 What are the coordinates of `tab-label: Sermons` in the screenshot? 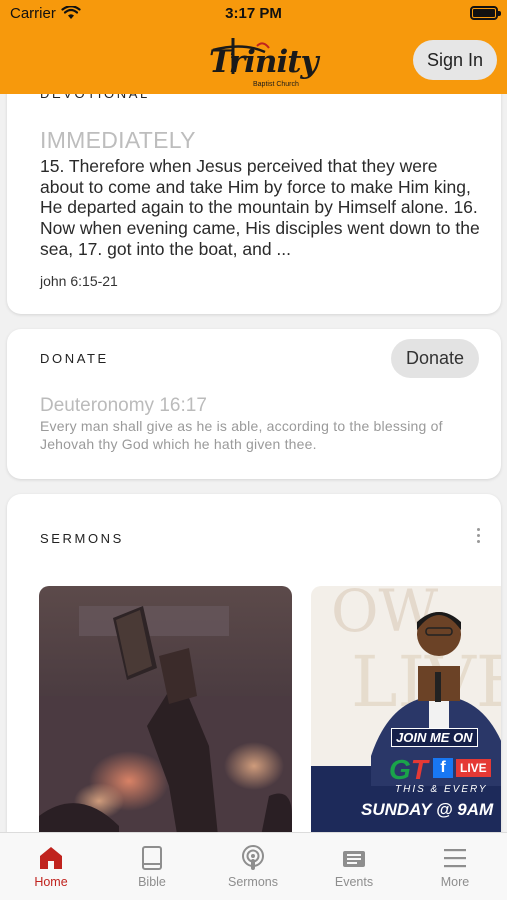 It's located at (253, 882).